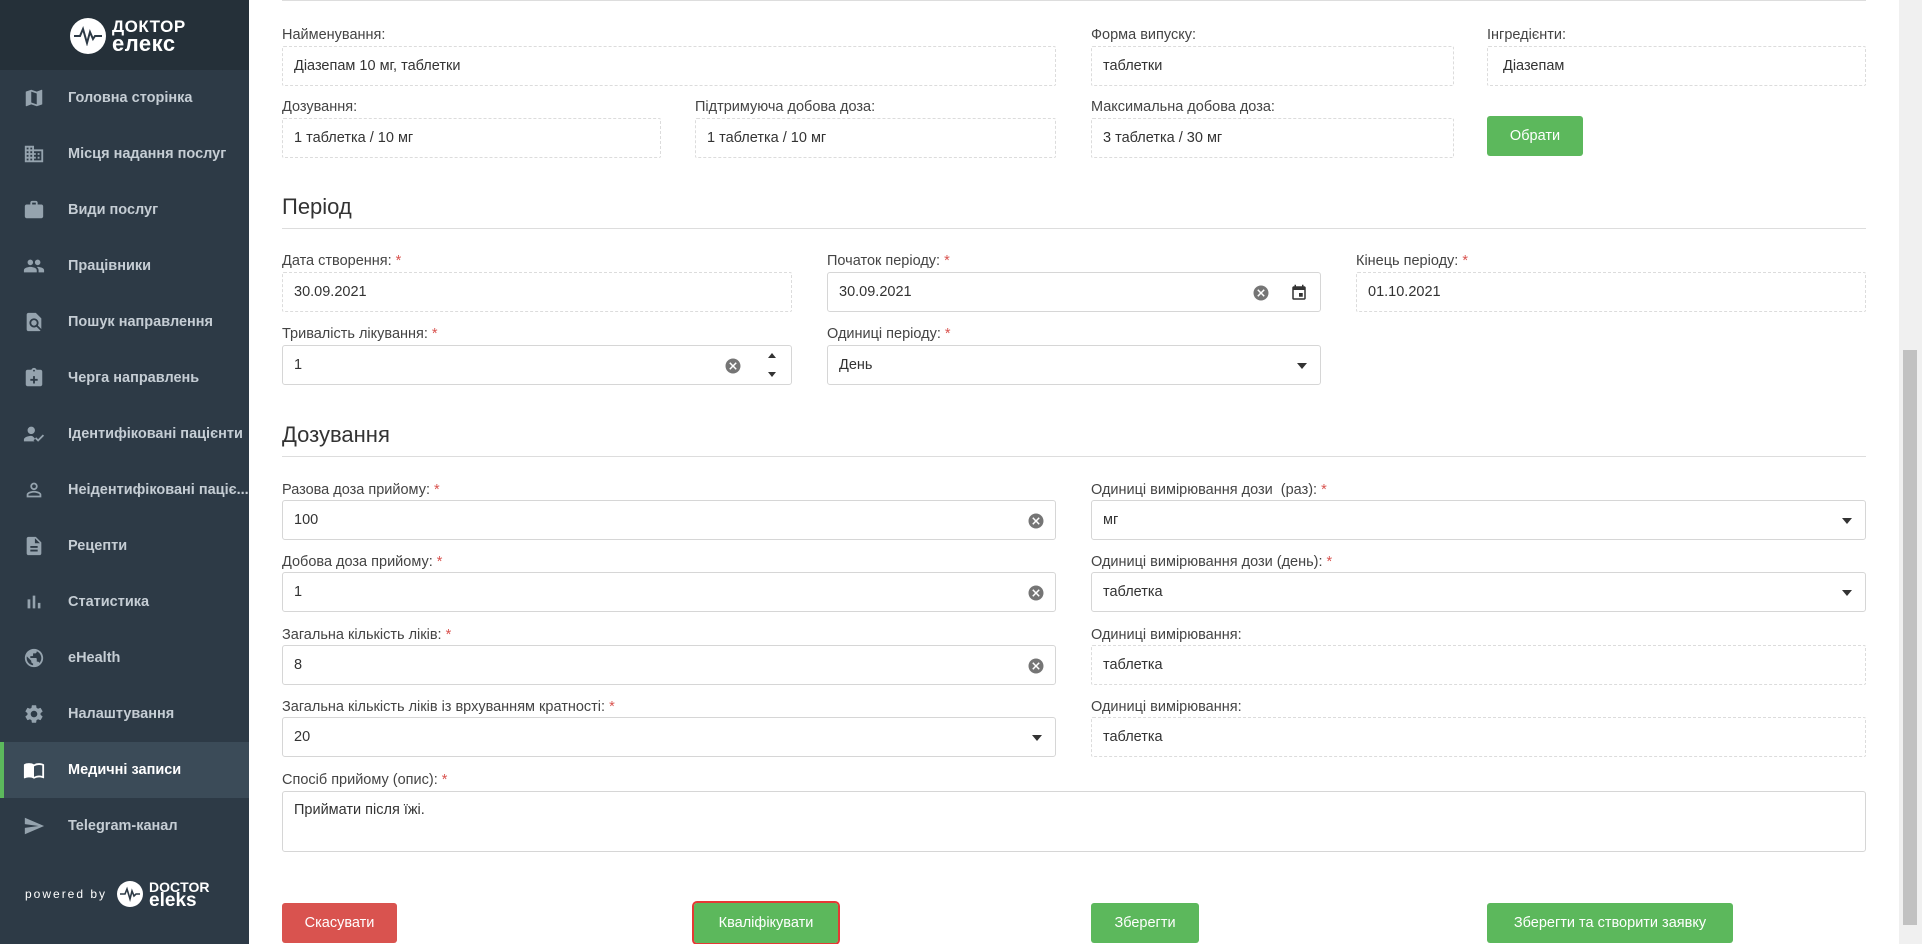  I want to click on qualify-button: Кваліфікувати, so click(766, 922).